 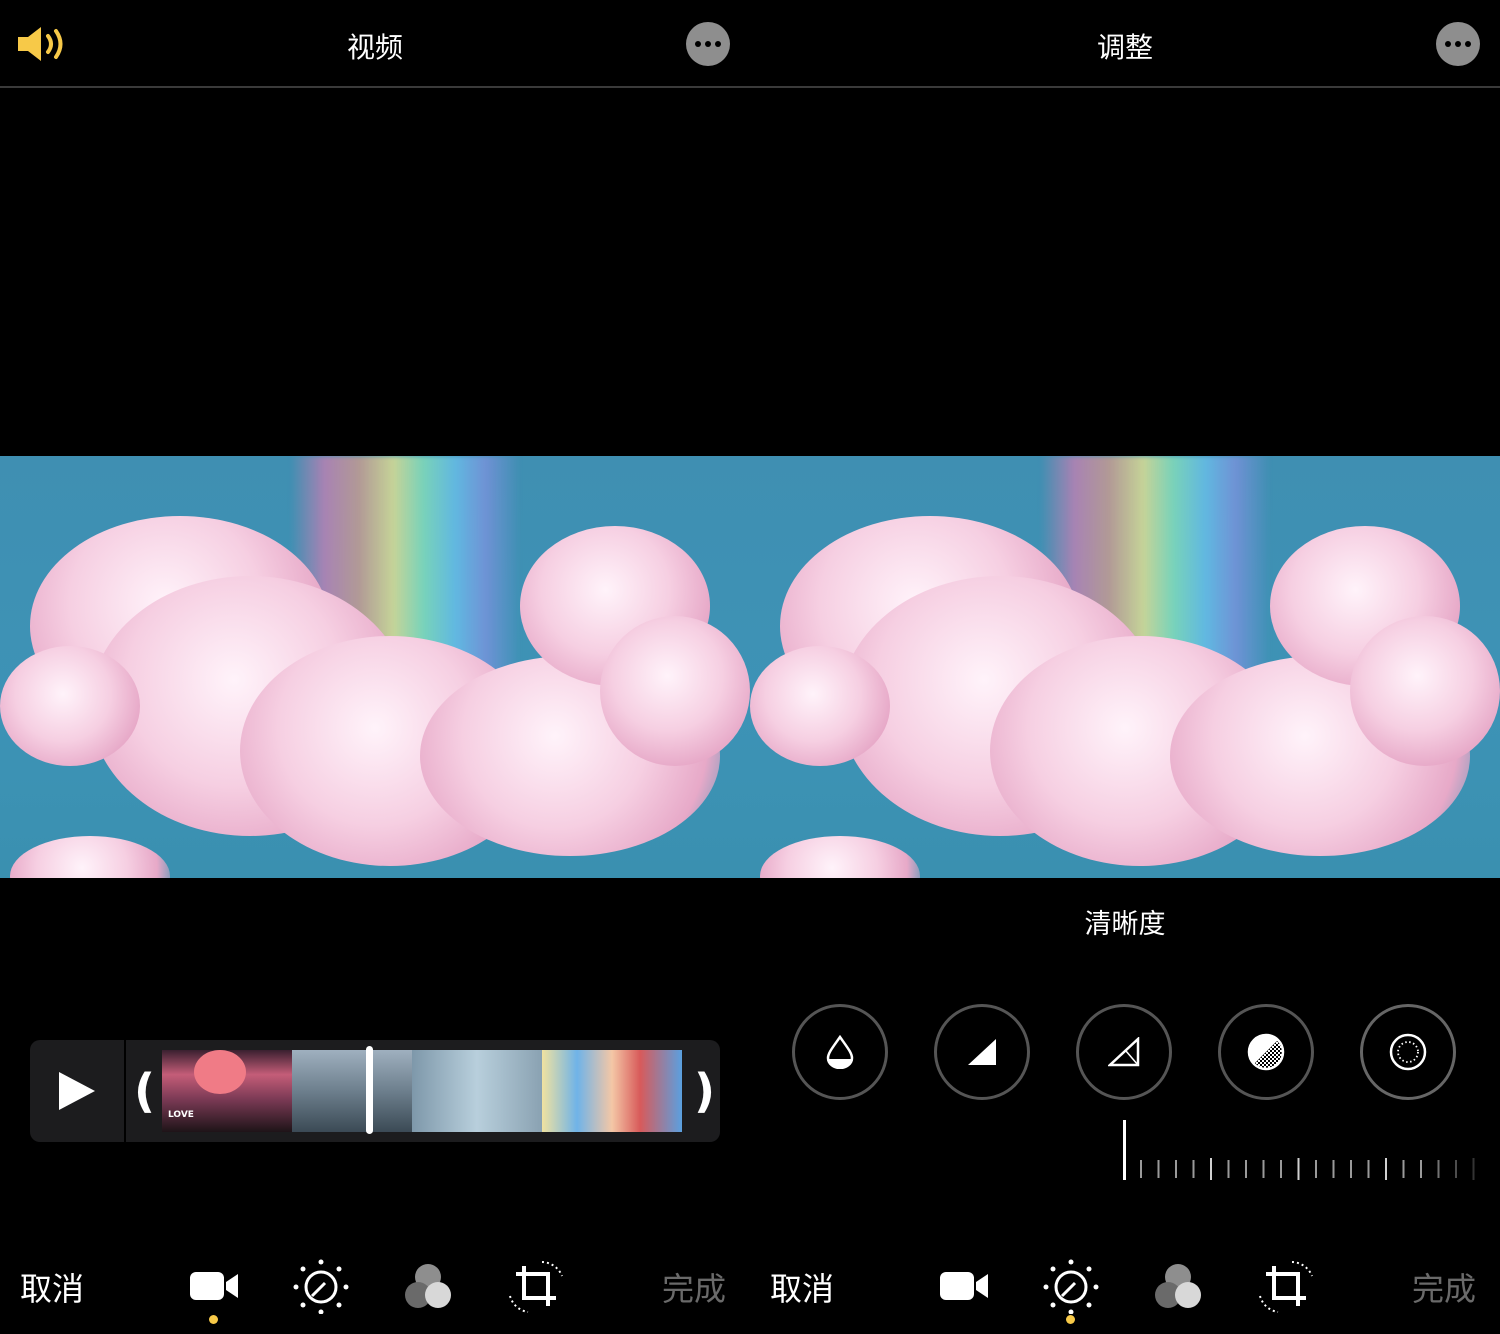 I want to click on page-title: 视频, so click(x=374, y=47).